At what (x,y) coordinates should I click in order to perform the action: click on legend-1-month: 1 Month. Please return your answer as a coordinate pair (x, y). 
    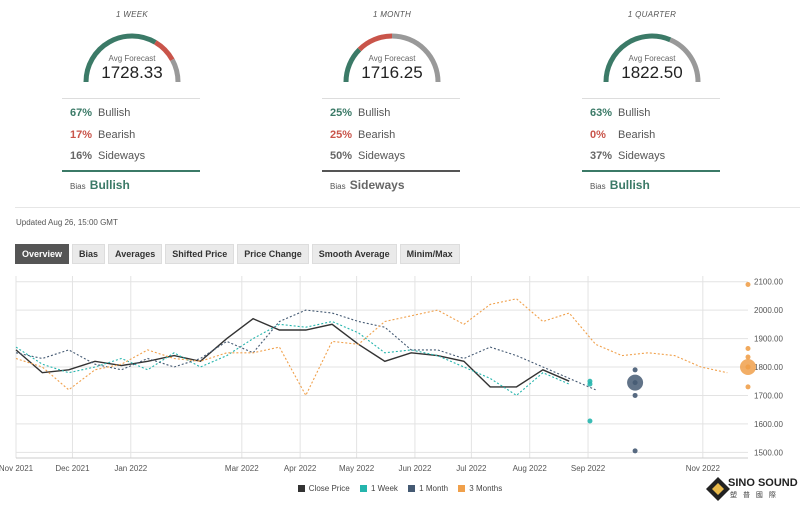
    Looking at the image, I should click on (428, 488).